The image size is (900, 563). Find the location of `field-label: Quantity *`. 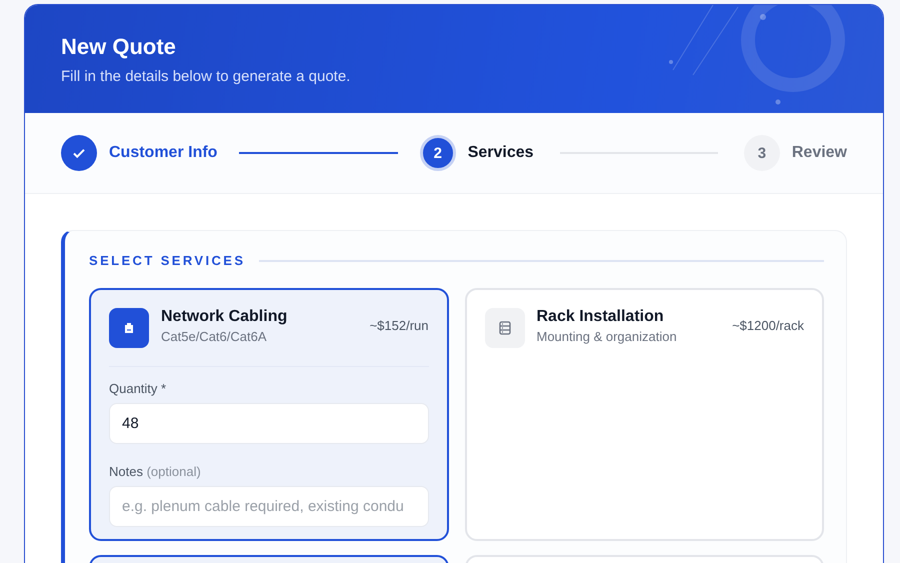

field-label: Quantity * is located at coordinates (138, 388).